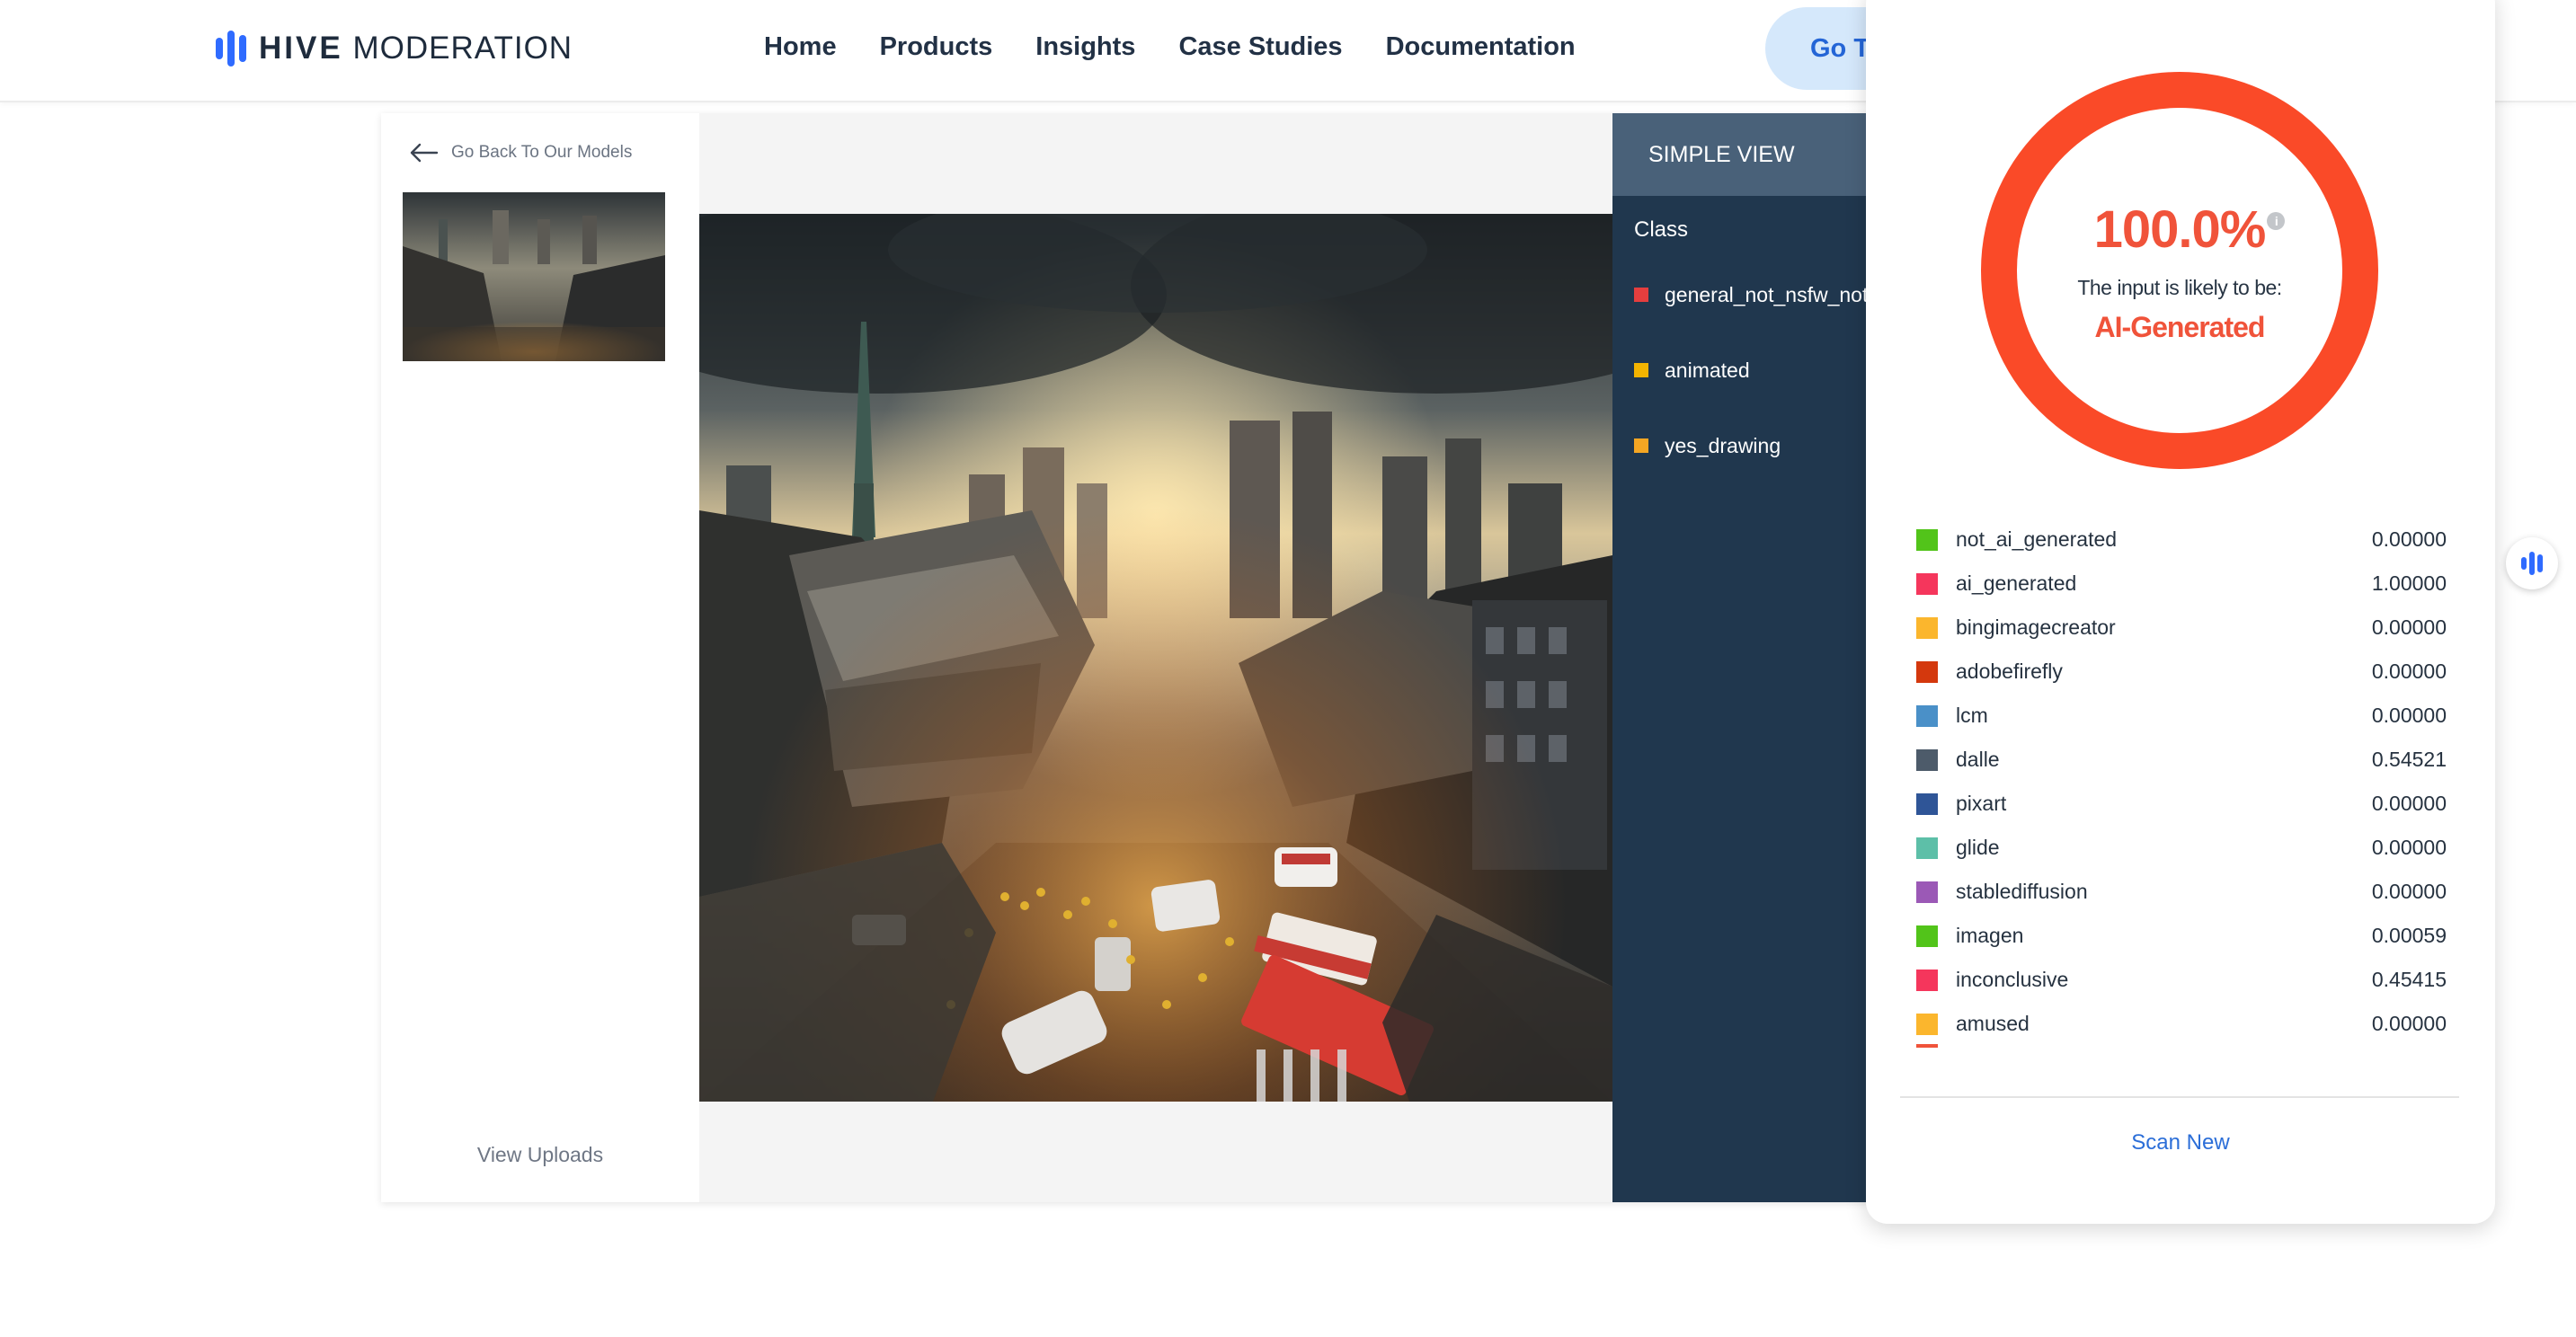 This screenshot has height=1337, width=2576. I want to click on score-name: bingimagecreator, so click(2036, 627).